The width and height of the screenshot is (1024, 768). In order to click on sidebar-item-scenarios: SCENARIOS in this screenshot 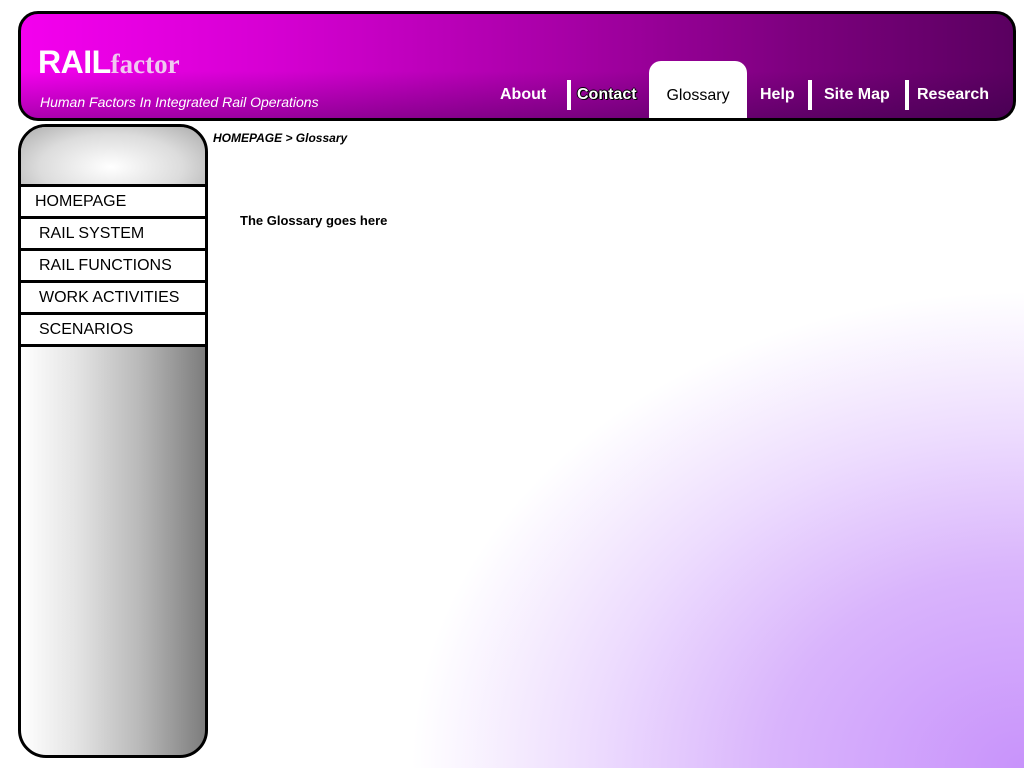, I will do `click(113, 331)`.